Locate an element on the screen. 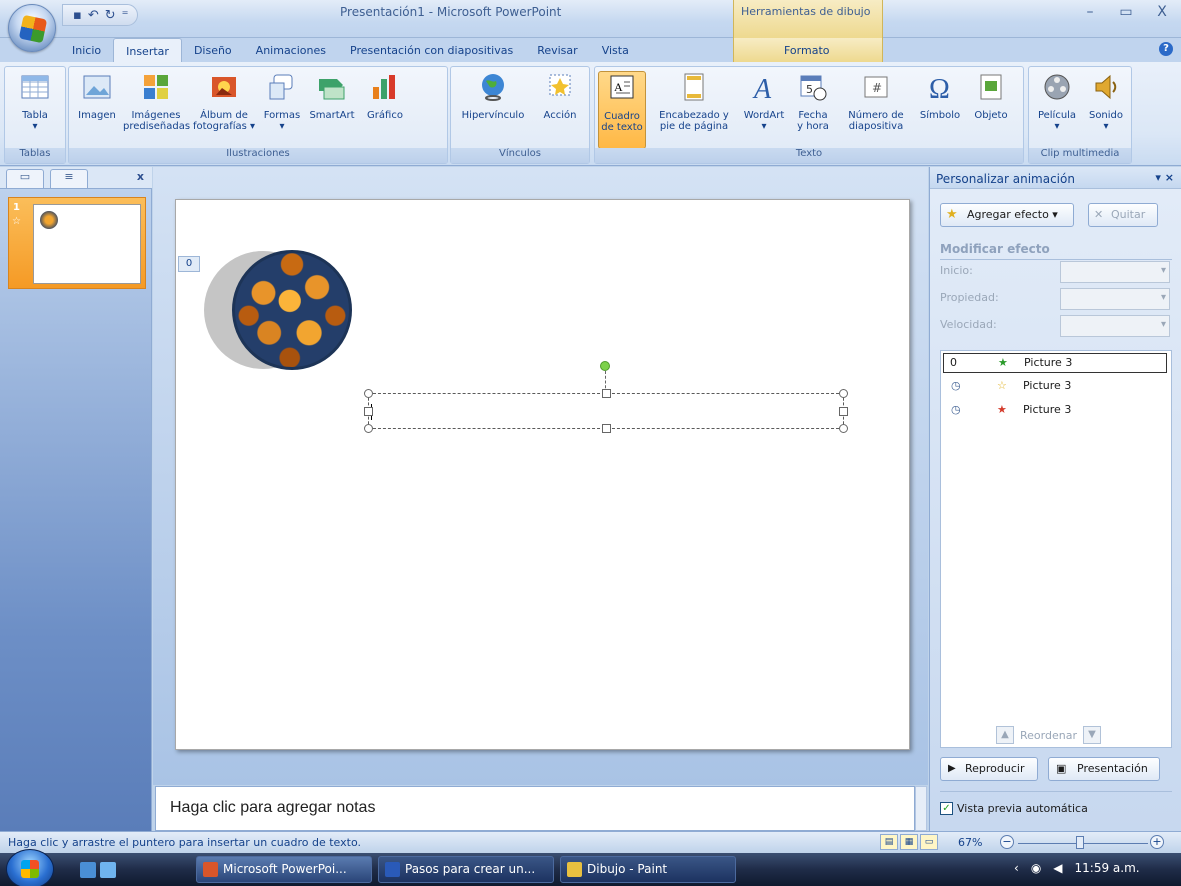  tab-insertar: Insertar is located at coordinates (147, 50).